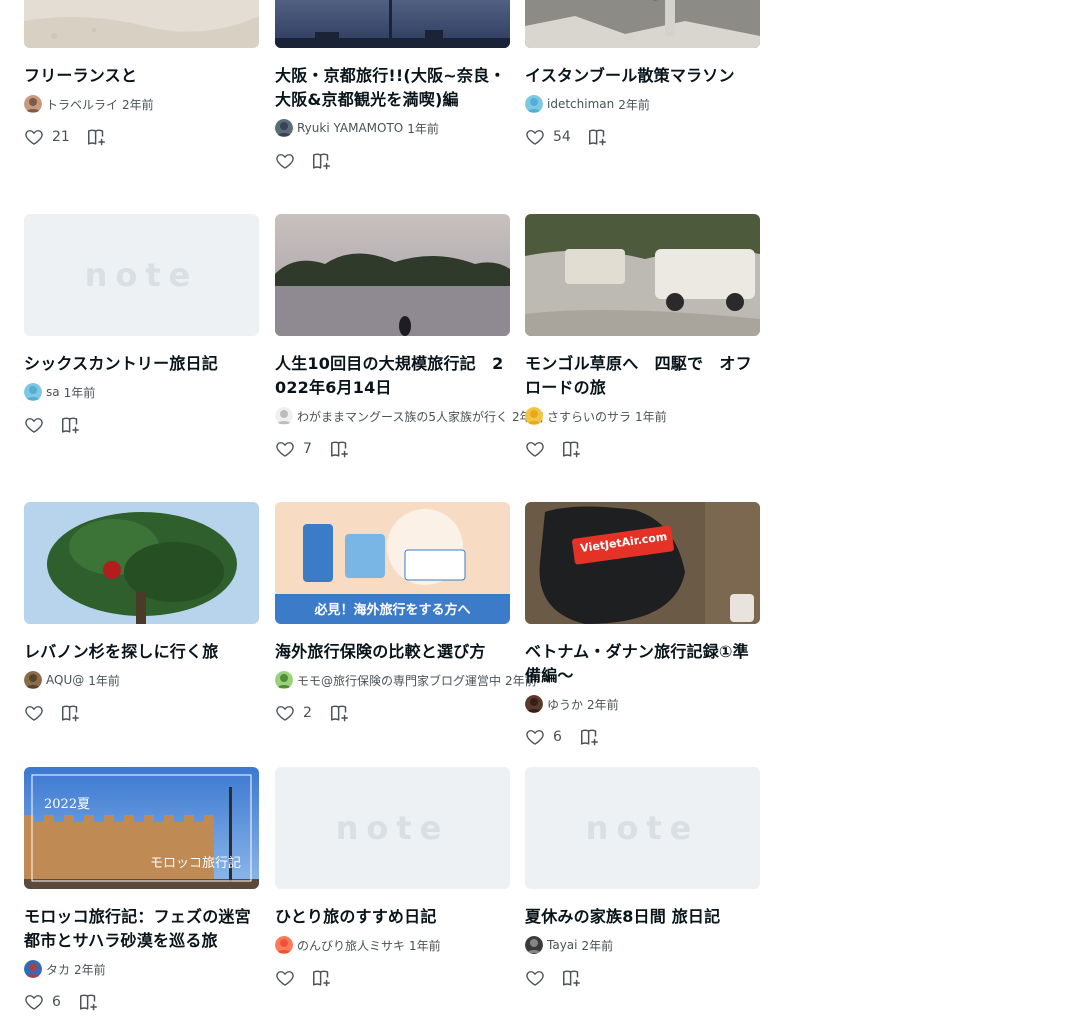 This screenshot has width=1080, height=1024. What do you see at coordinates (351, 945) in the screenshot?
I see `author-name: のんびり旅人ミサキ` at bounding box center [351, 945].